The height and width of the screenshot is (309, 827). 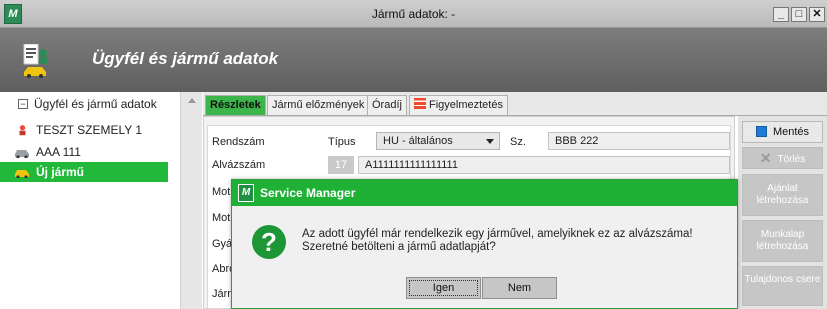 I want to click on page-title: Ügyfél és jármű adatok, so click(x=185, y=58).